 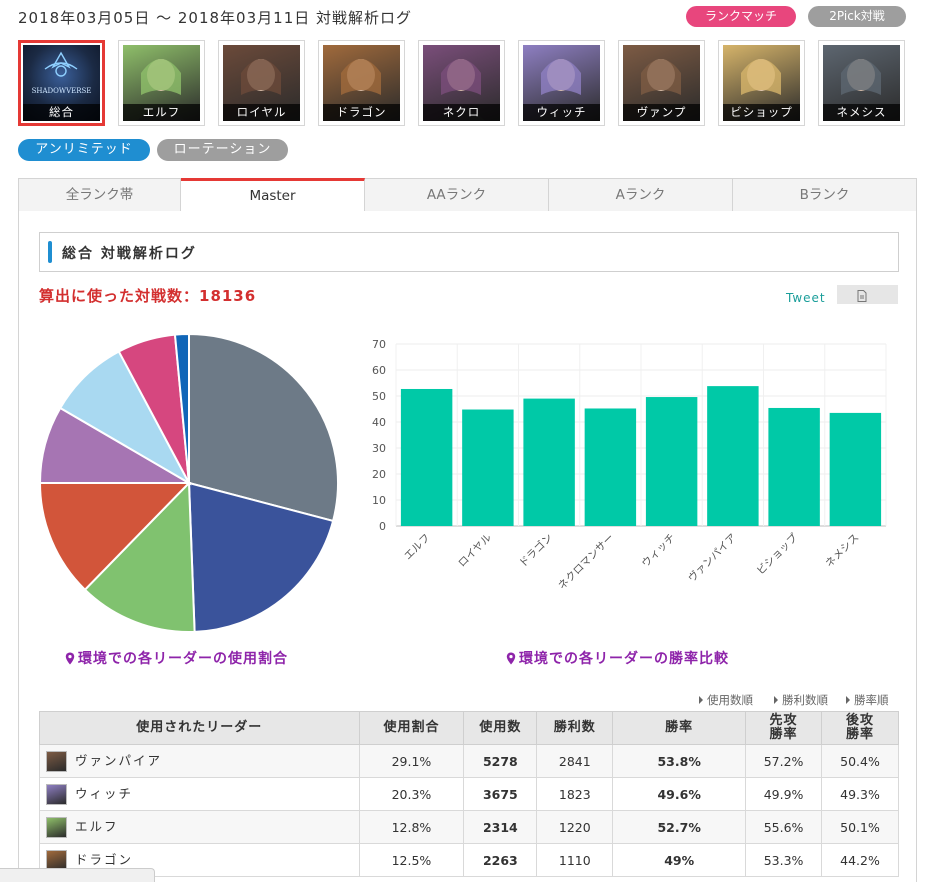 What do you see at coordinates (661, 83) in the screenshot?
I see `leader-tile: ヴァンプ` at bounding box center [661, 83].